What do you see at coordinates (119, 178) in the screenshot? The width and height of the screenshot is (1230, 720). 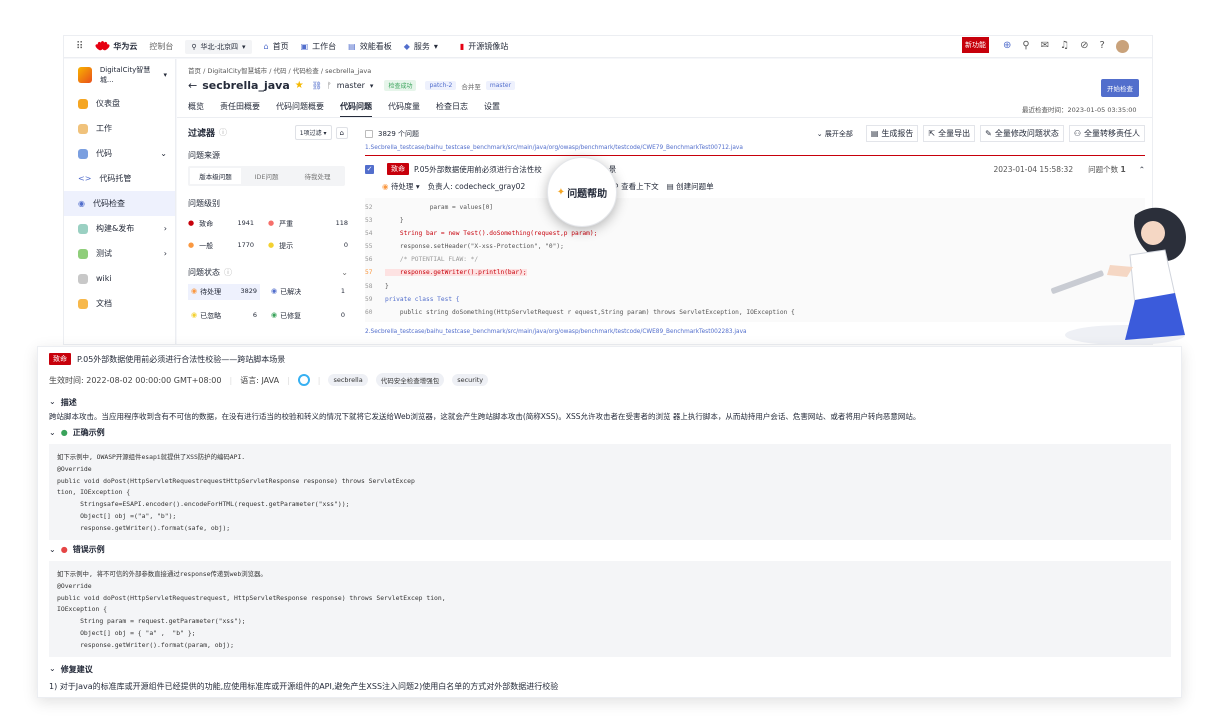 I see `sidebar-item-code-hosting: <> 代码托管` at bounding box center [119, 178].